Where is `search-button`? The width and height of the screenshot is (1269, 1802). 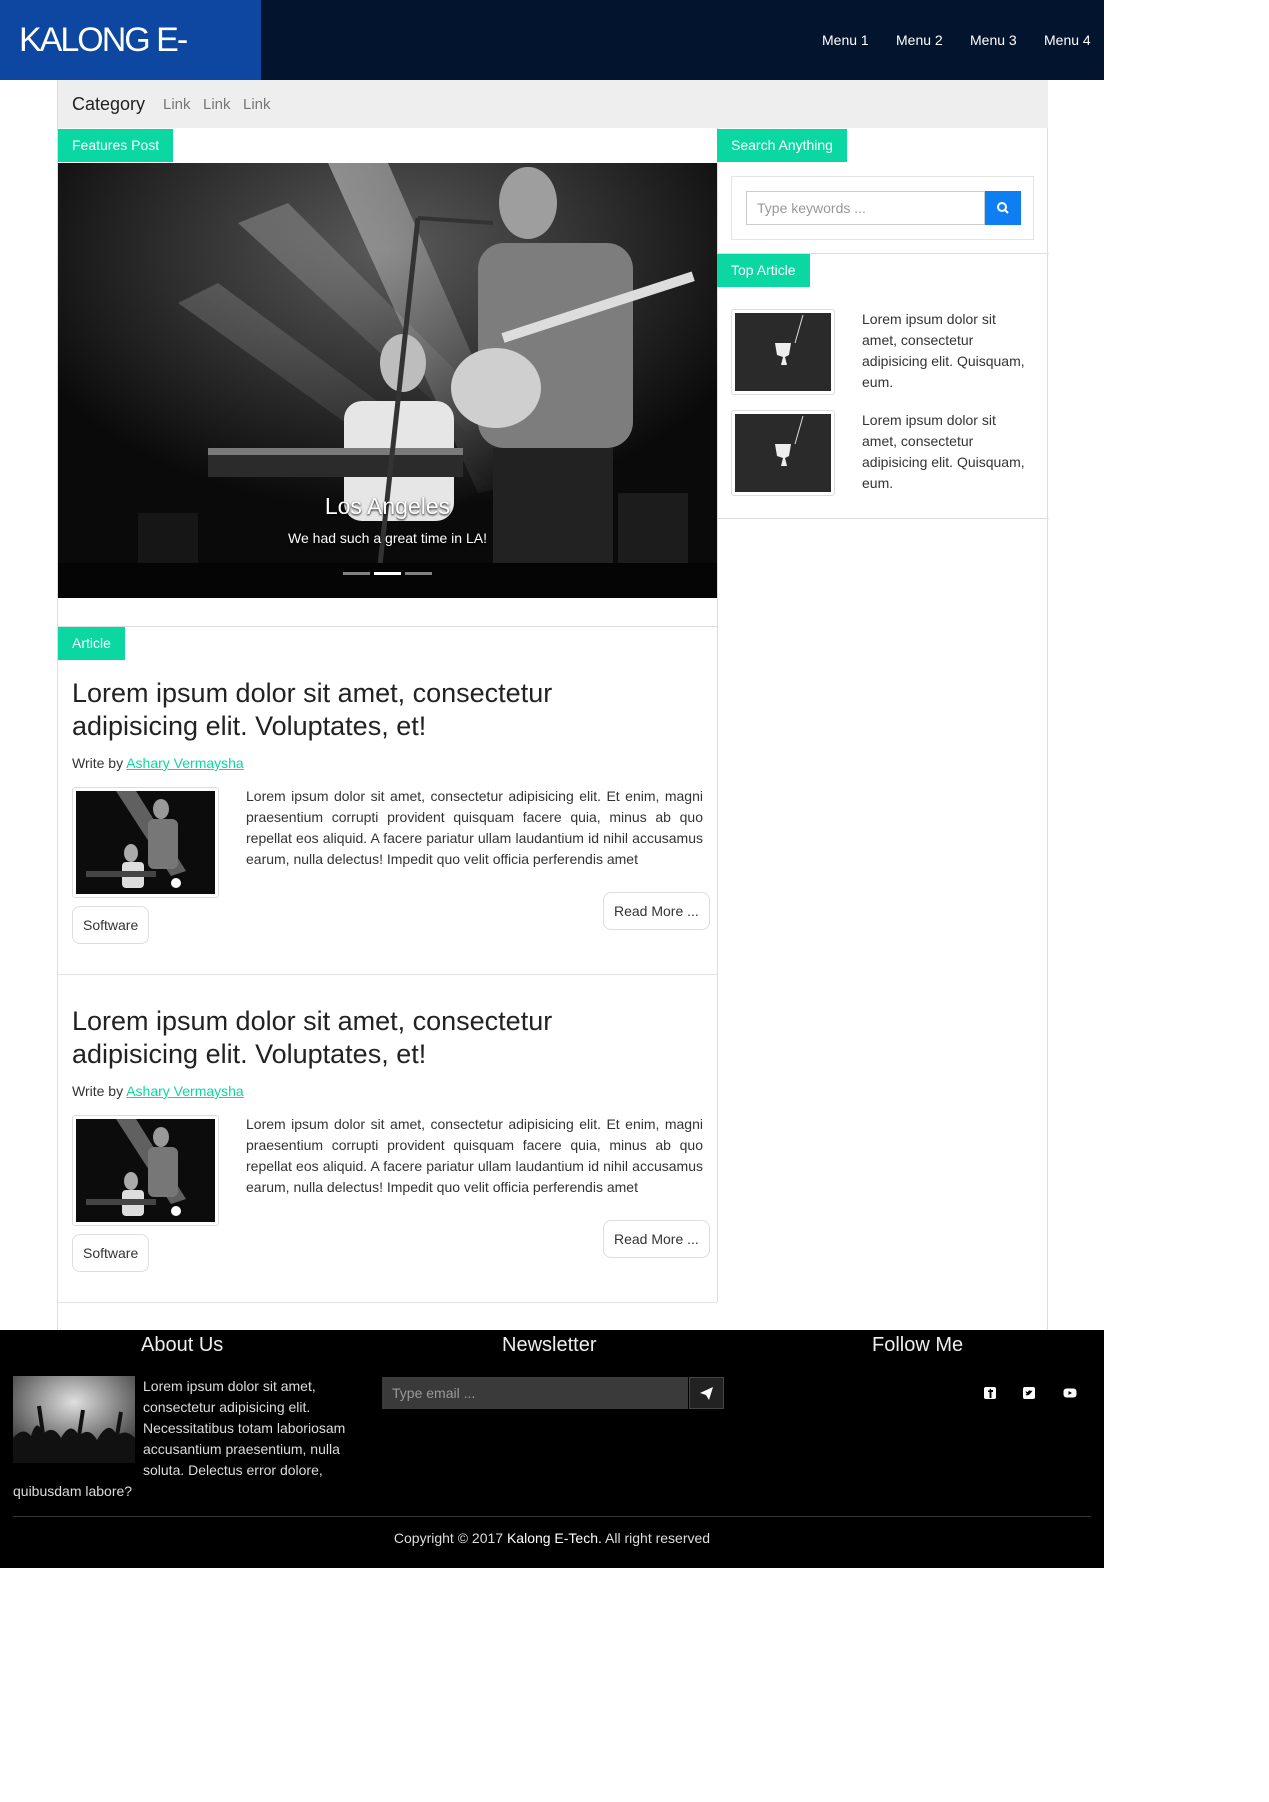 search-button is located at coordinates (1003, 208).